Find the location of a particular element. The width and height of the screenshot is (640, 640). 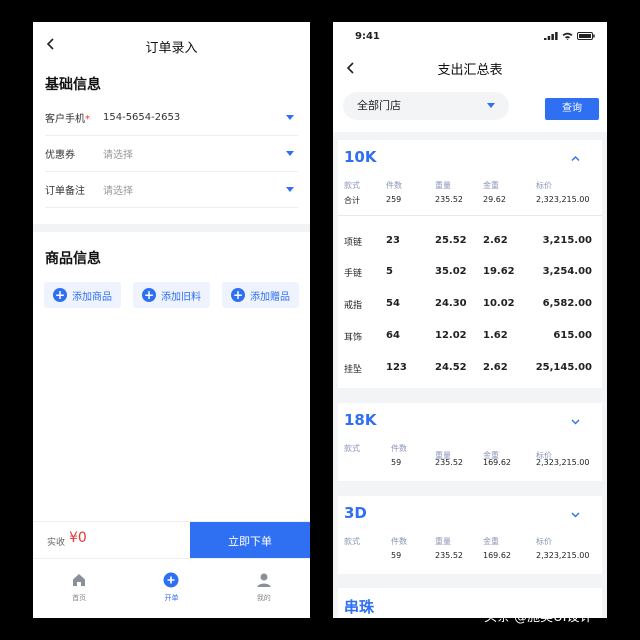

page-title: 订单录入 is located at coordinates (171, 48).